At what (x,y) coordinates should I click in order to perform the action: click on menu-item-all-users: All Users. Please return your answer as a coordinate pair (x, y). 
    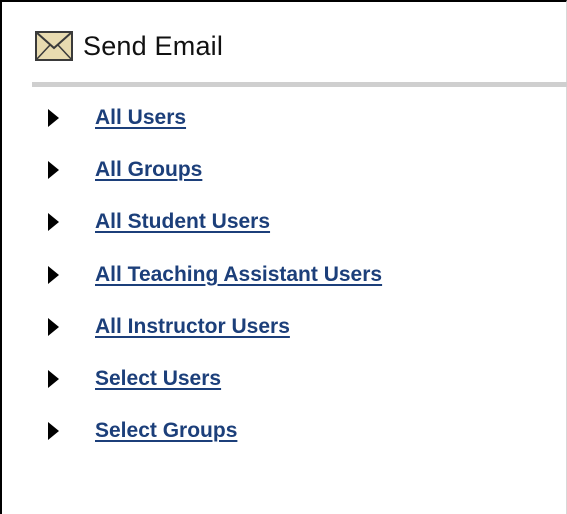
    Looking at the image, I should click on (215, 132).